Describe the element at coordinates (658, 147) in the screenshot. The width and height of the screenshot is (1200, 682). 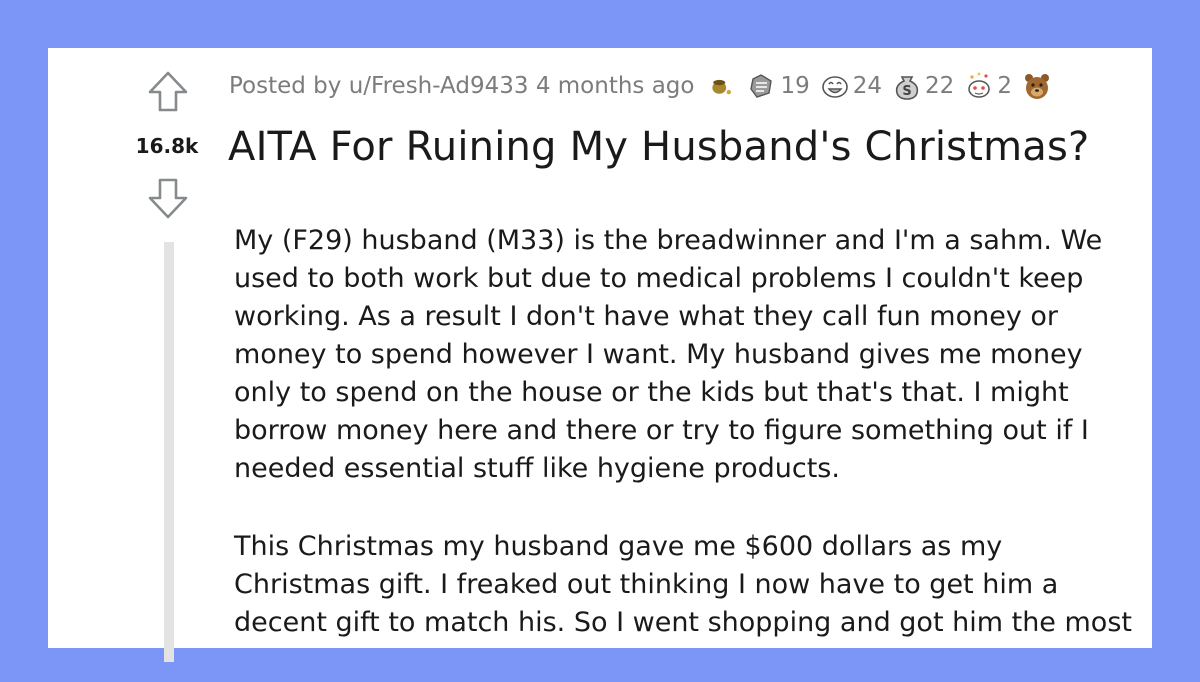
I see `post-title: AITA For Ruining My Husband's Christmas?` at that location.